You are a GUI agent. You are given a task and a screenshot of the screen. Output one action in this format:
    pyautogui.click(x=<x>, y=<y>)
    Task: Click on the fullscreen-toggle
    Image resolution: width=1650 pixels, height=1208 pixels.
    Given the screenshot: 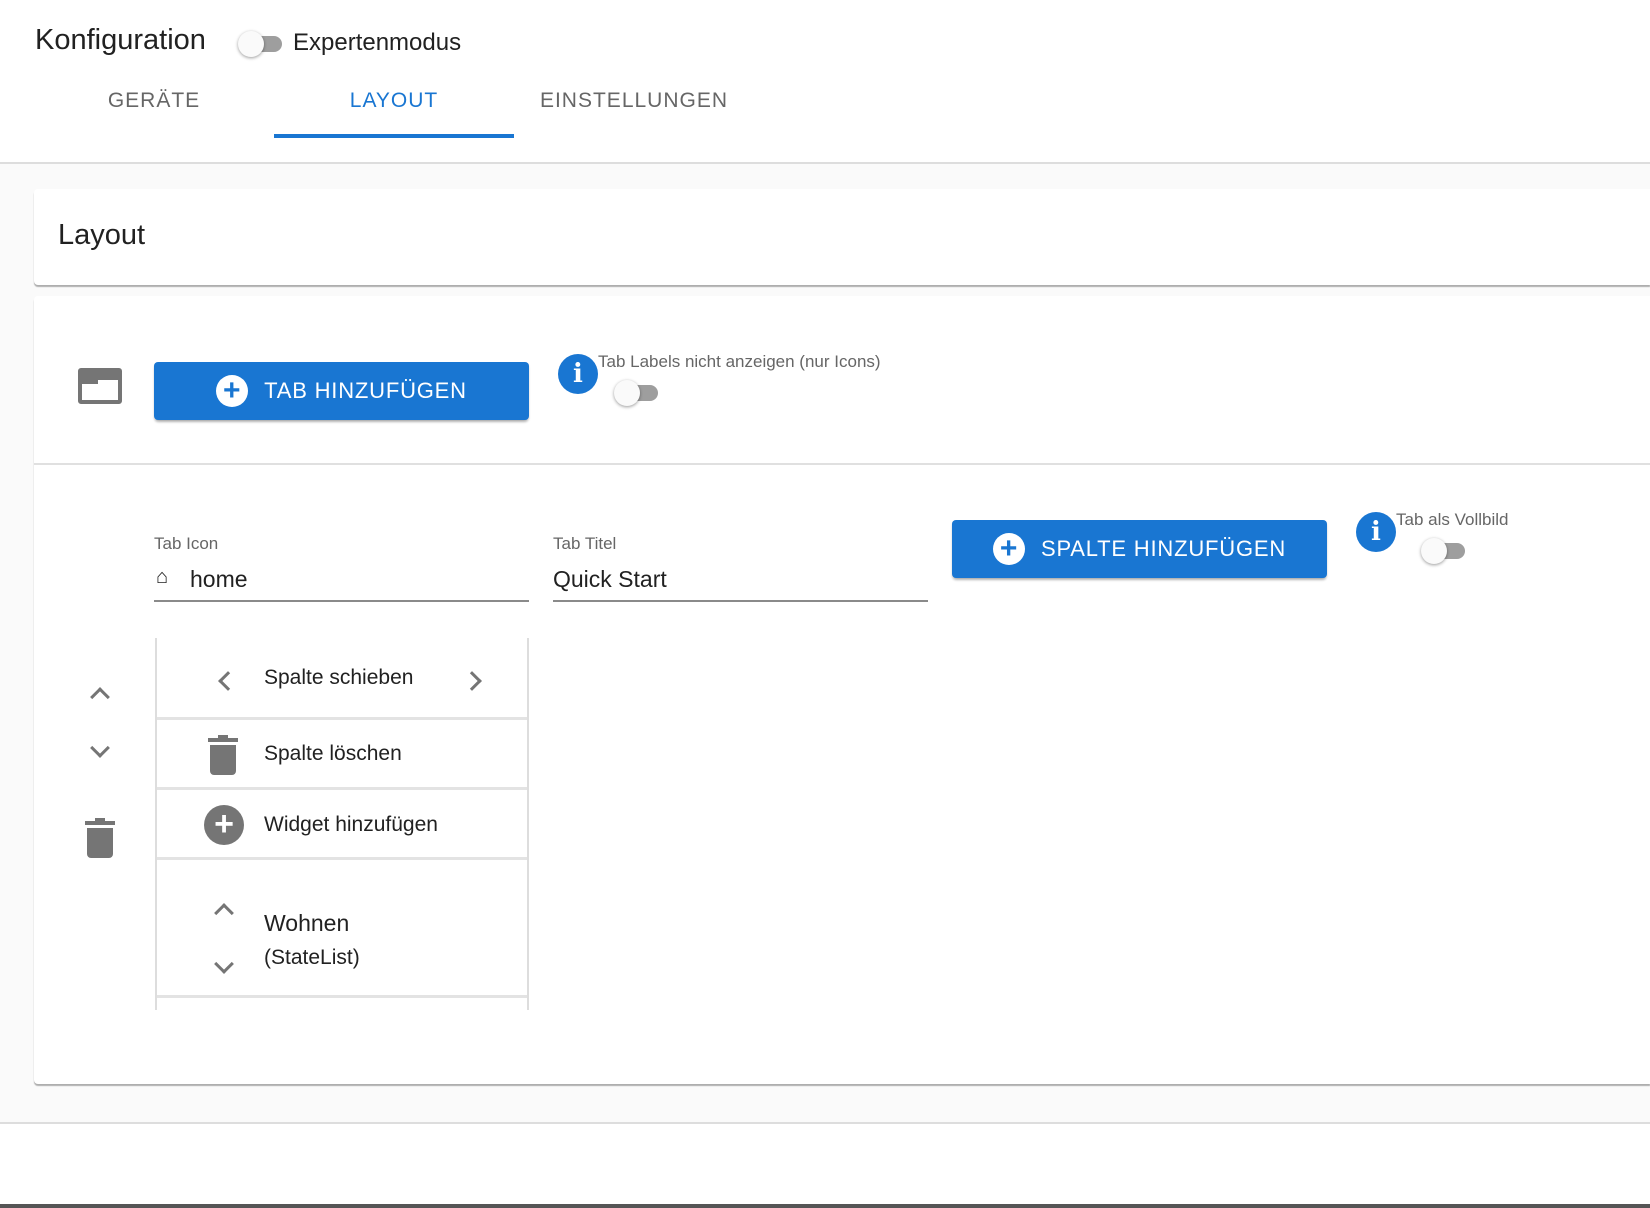 What is the action you would take?
    pyautogui.click(x=1443, y=551)
    